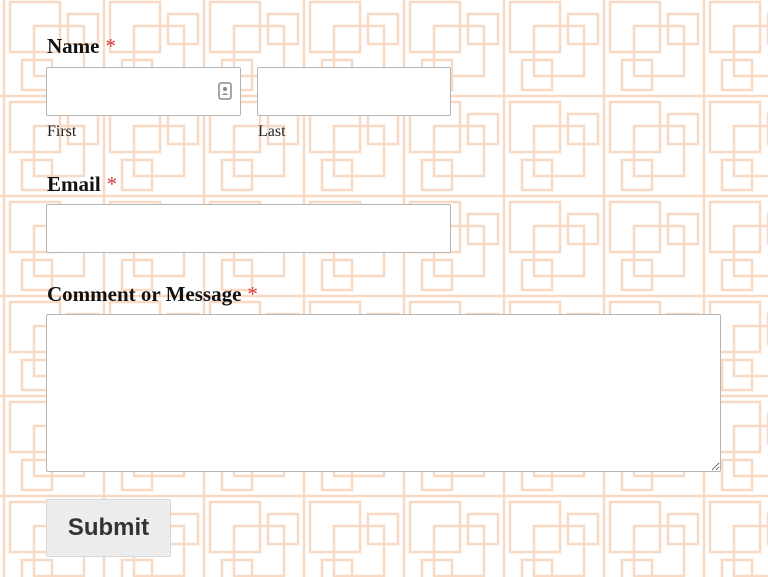  Describe the element at coordinates (354, 91) in the screenshot. I see `last-name-input` at that location.